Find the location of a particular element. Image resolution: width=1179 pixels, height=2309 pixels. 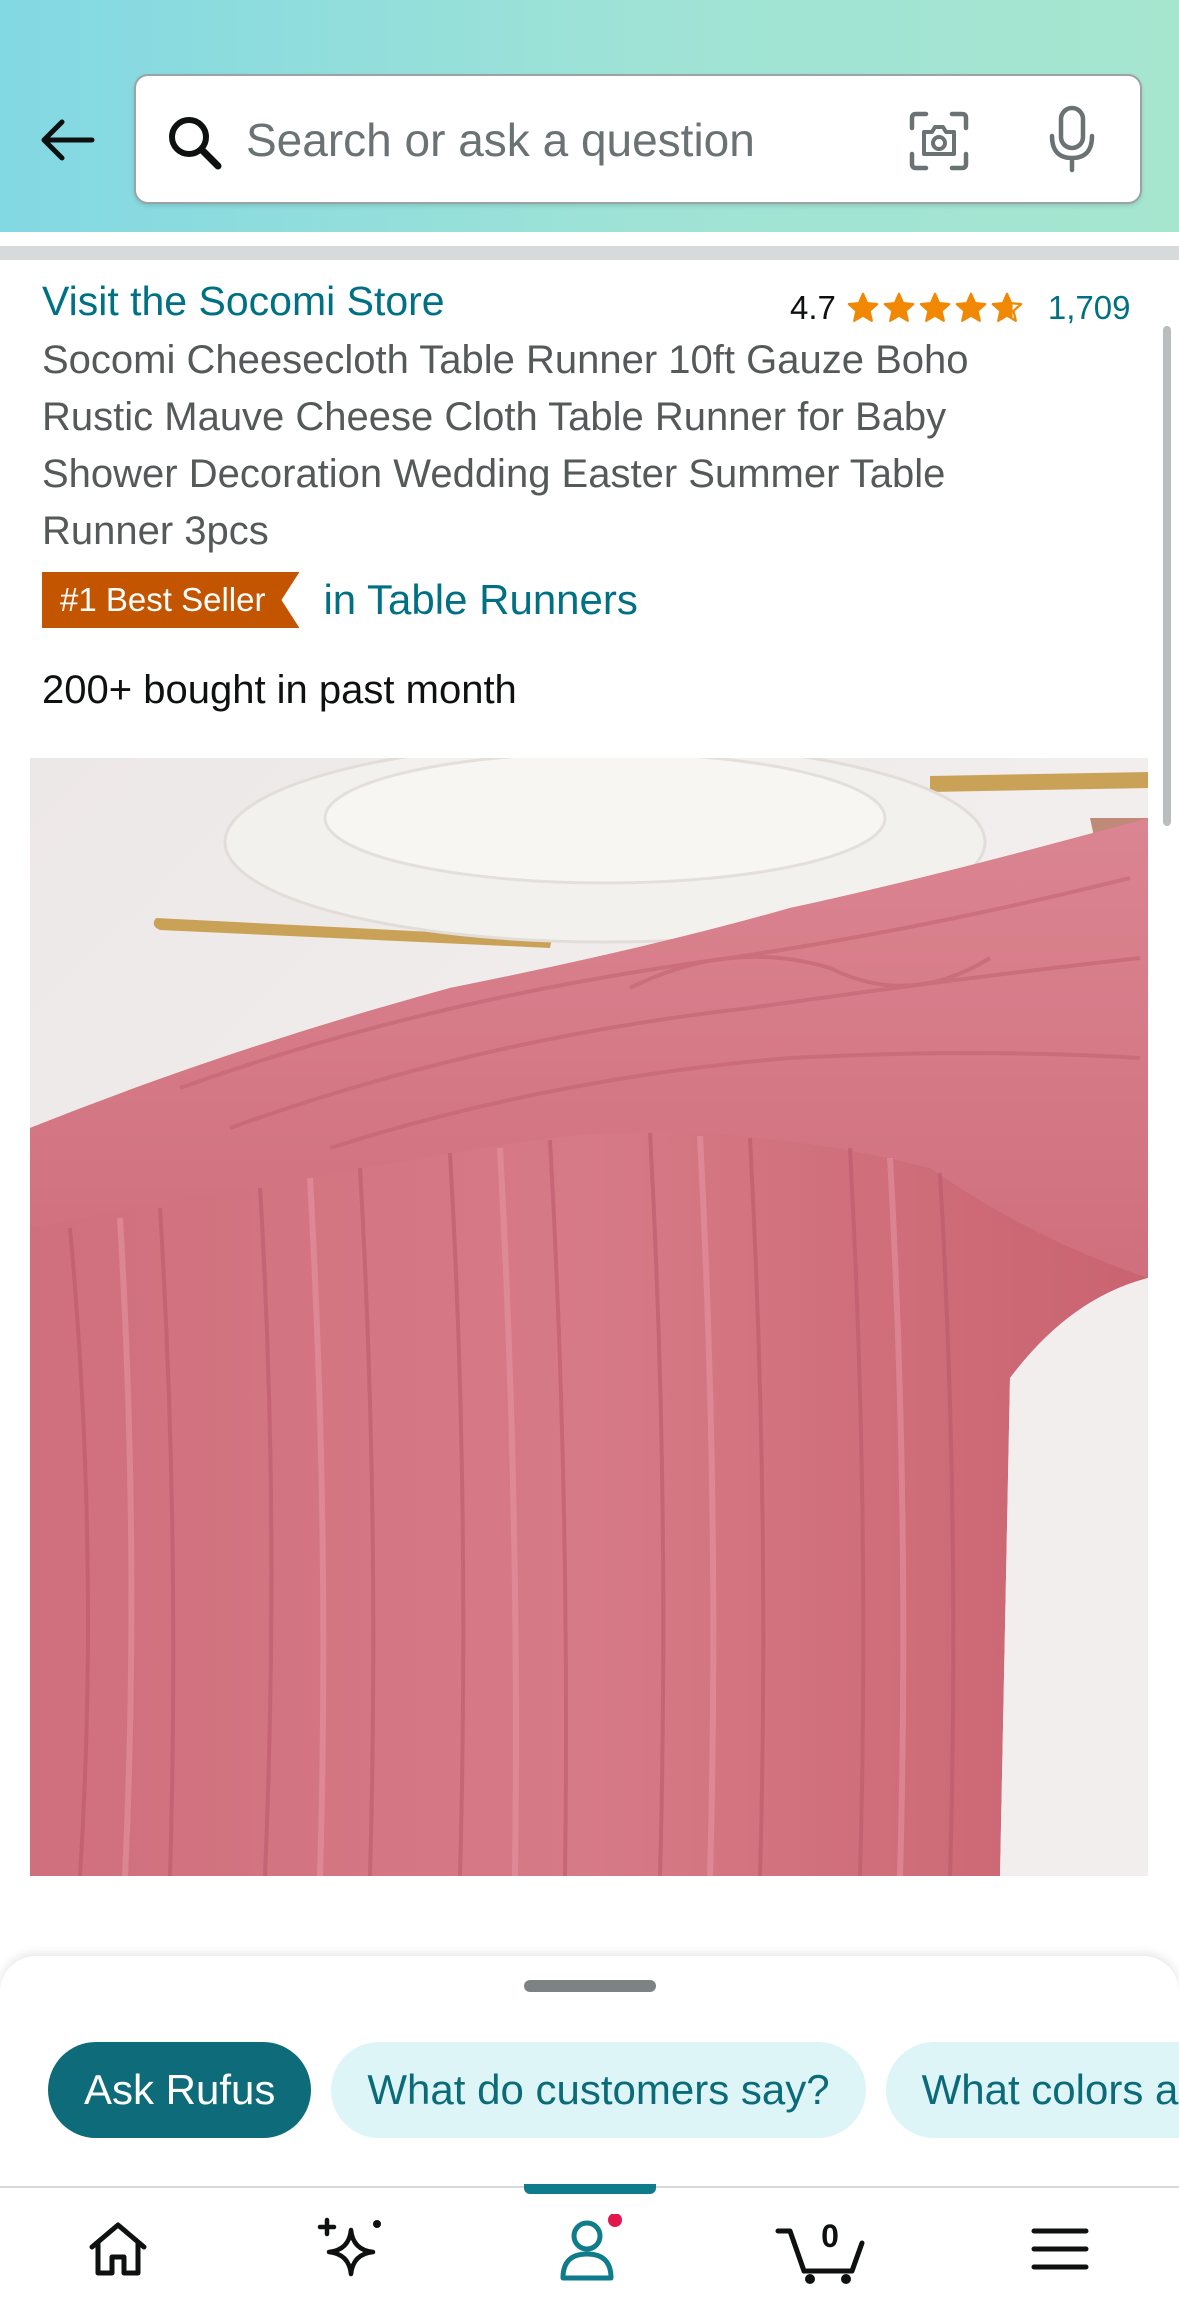

ask-rufus-button: Ask Rufus is located at coordinates (180, 2090).